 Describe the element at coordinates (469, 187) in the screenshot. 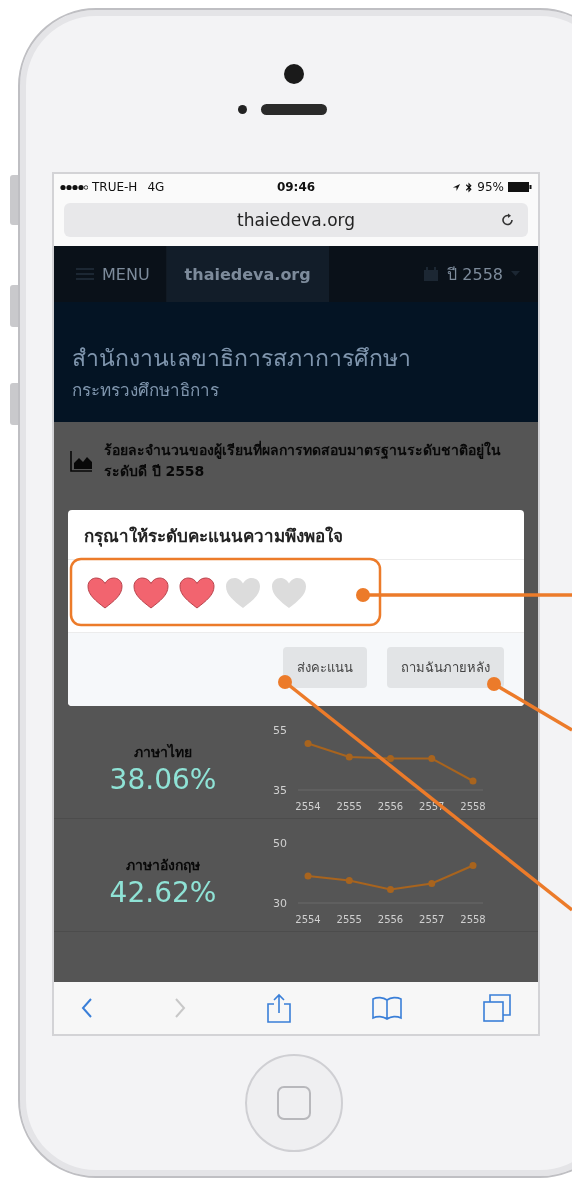

I see `bluetooth-icon` at that location.